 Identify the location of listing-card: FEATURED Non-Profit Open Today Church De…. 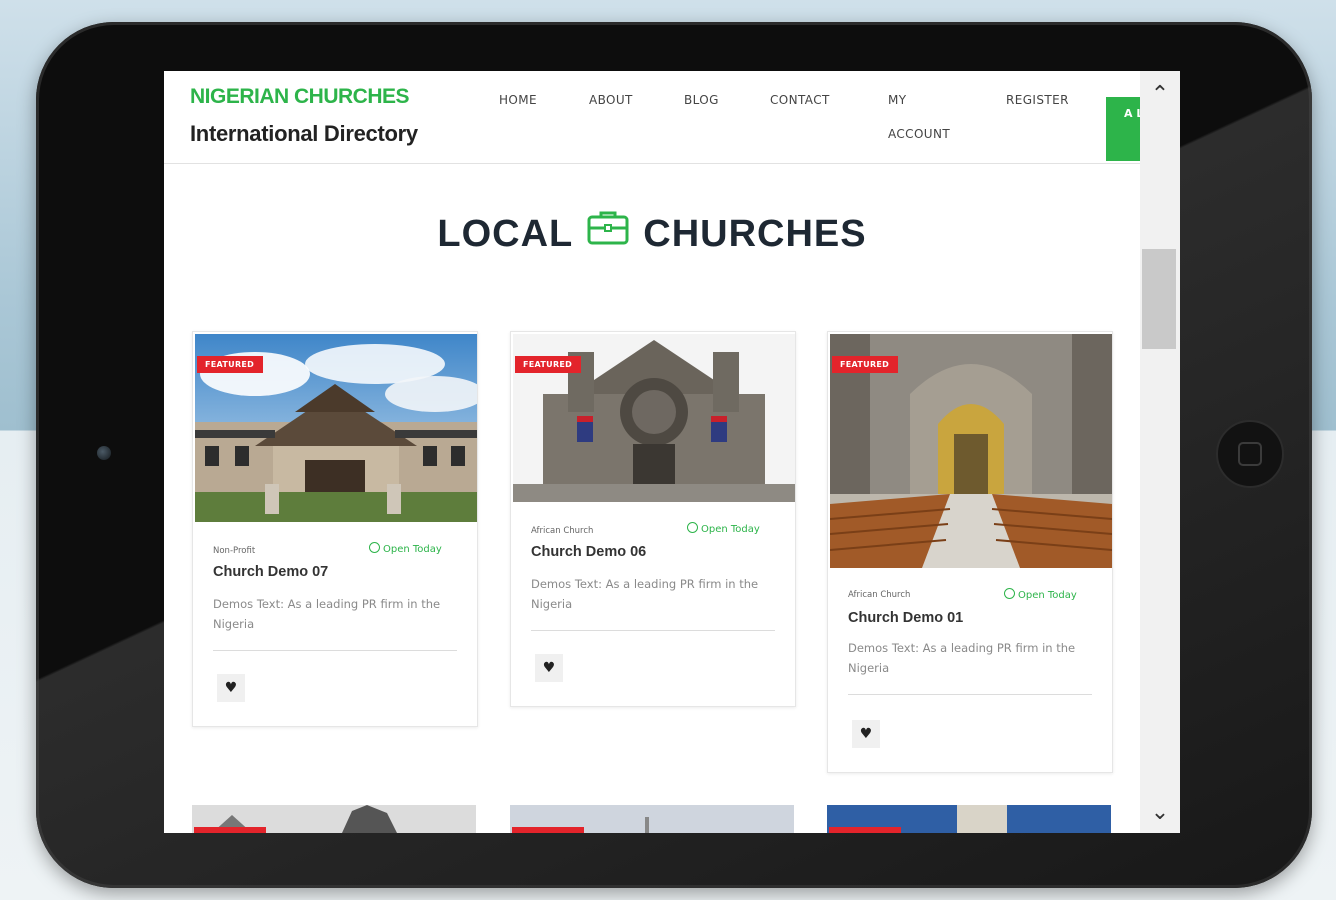
(335, 529).